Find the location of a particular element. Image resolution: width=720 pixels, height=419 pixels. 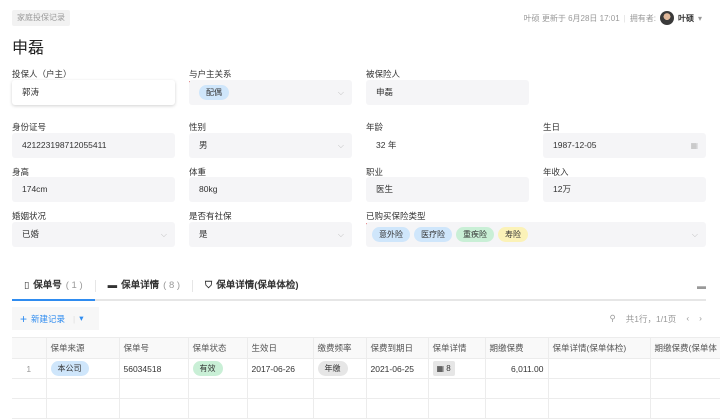

tab-bar: ▯ 保单号( 1 ) ▬ 保单详情( 8 ) ⛉ 保单详情(保单体检) ▬ is located at coordinates (359, 286).